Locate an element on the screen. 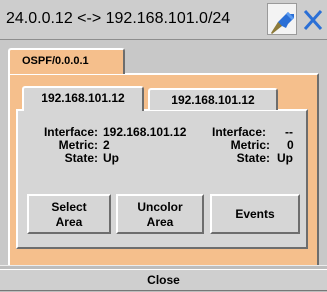  right-state-label: State: is located at coordinates (253, 158).